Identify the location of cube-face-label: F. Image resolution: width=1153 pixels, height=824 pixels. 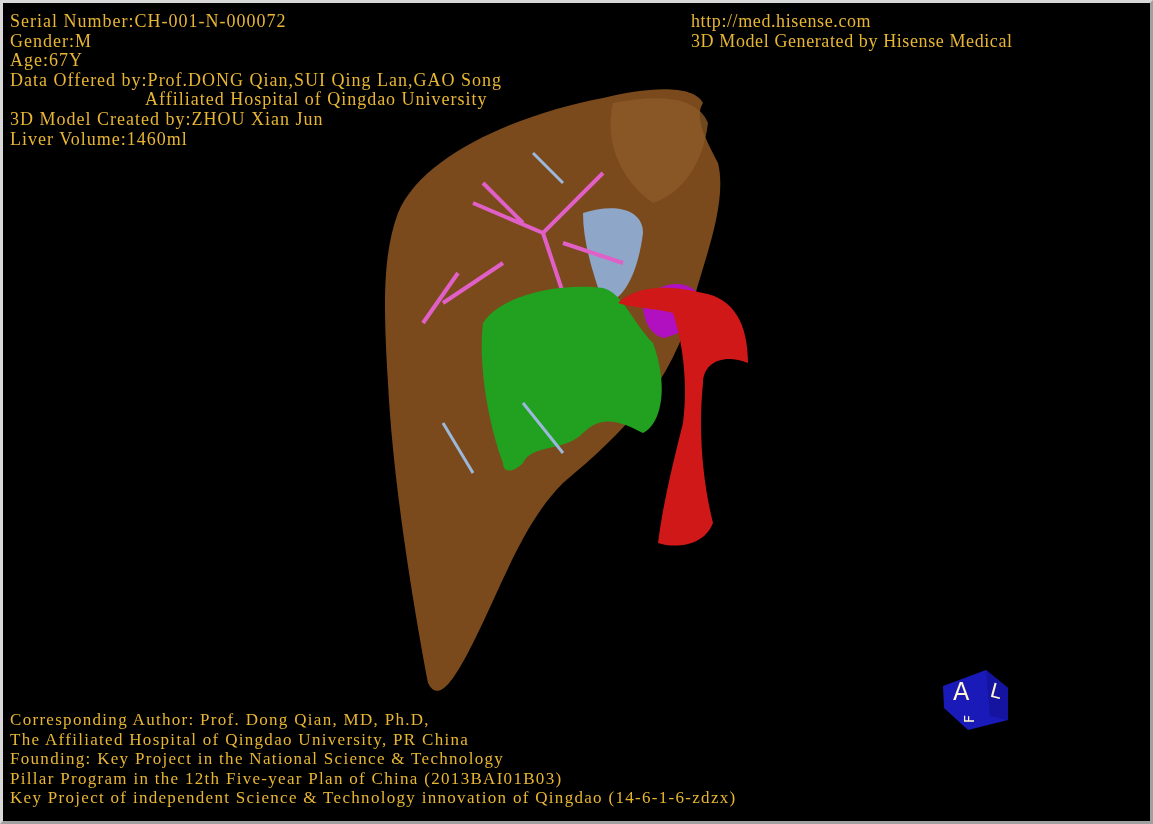
(969, 718).